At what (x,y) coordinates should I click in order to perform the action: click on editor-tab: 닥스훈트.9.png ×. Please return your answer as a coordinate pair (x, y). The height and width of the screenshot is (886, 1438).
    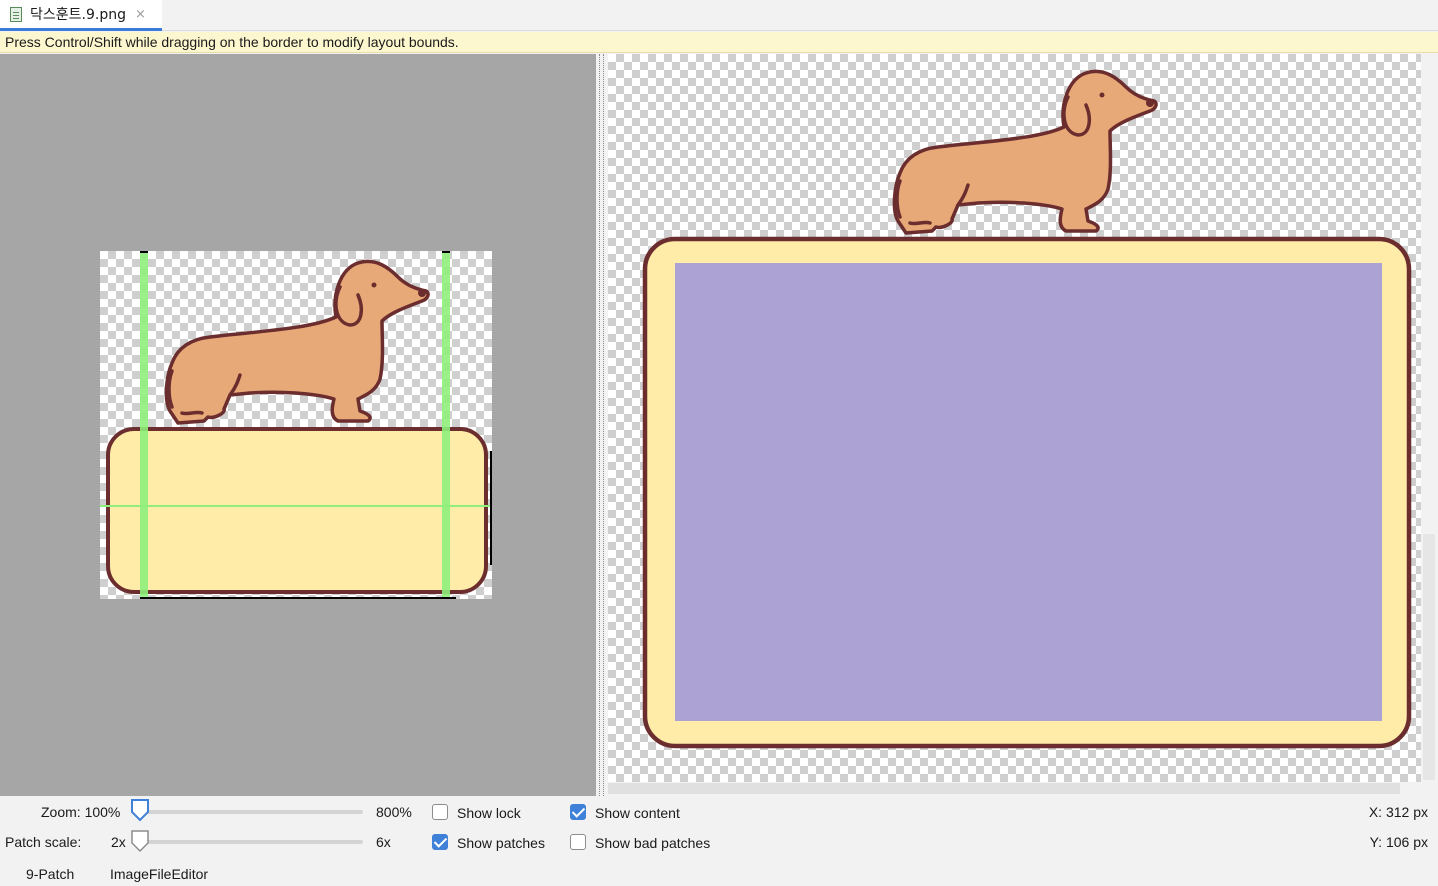
    Looking at the image, I should click on (81, 15).